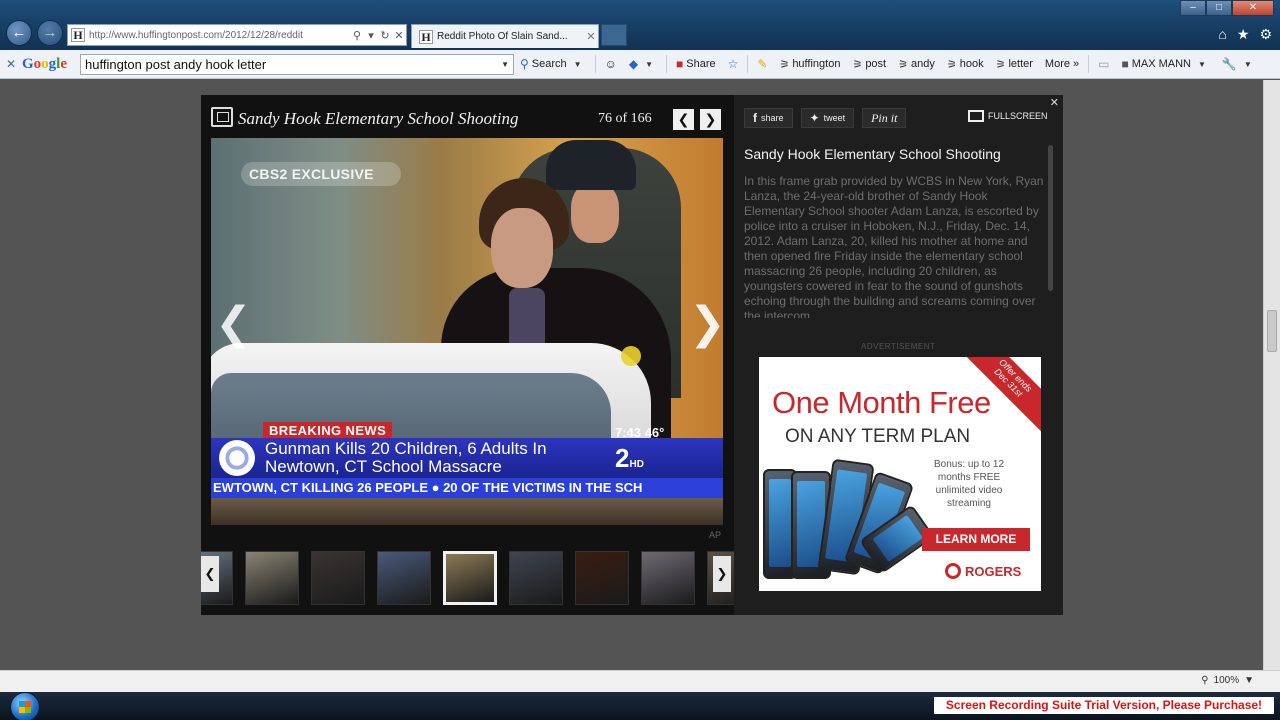  Describe the element at coordinates (385, 35) in the screenshot. I see `refresh-icon: ↻` at that location.